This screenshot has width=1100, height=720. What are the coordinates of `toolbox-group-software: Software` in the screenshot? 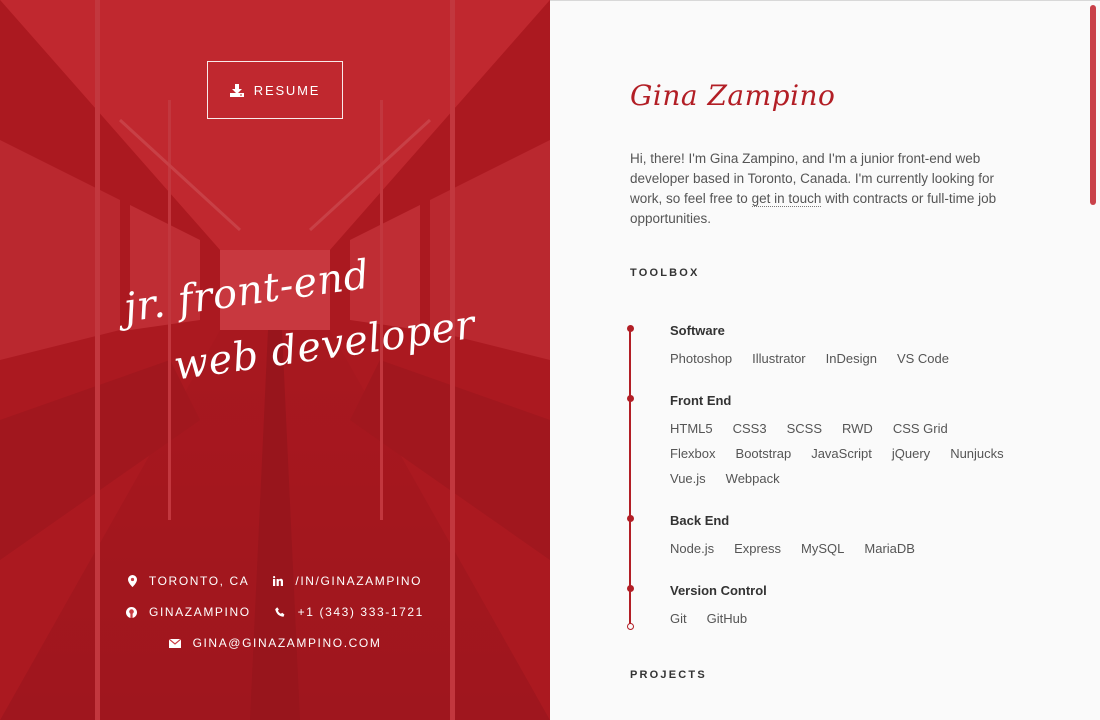 It's located at (697, 330).